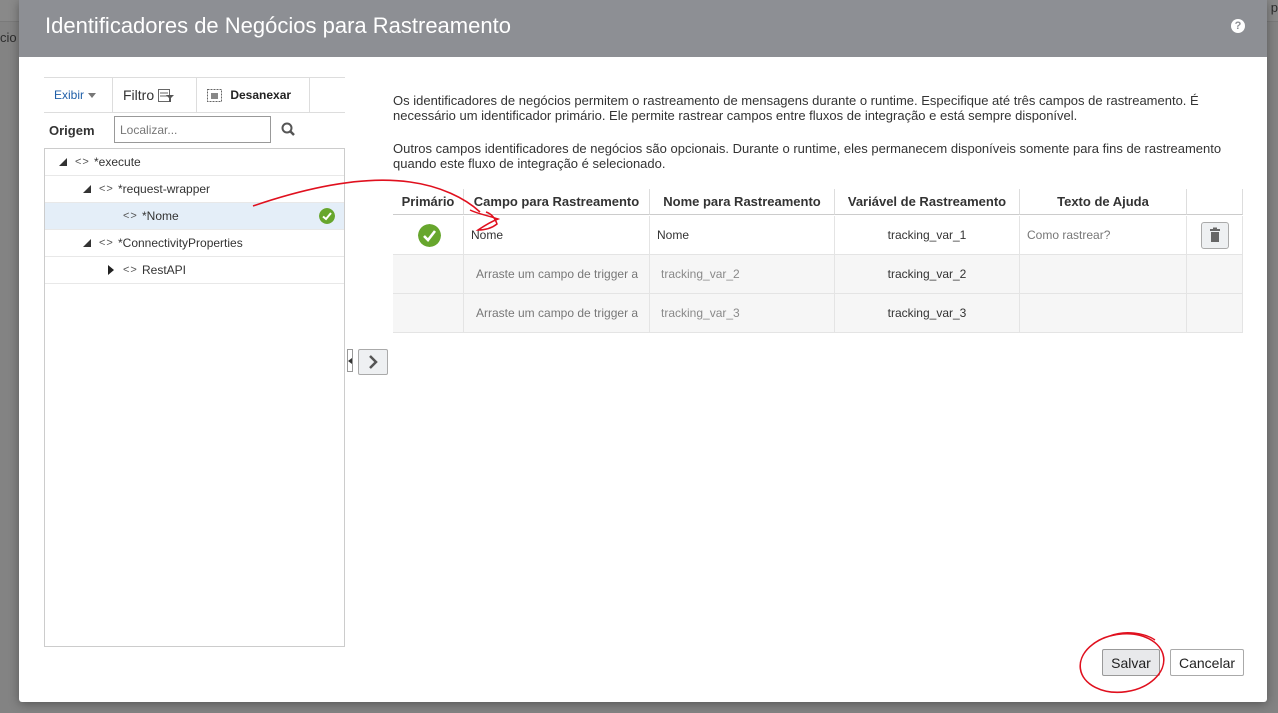  What do you see at coordinates (164, 270) in the screenshot?
I see `tree-node-label: RestAPI` at bounding box center [164, 270].